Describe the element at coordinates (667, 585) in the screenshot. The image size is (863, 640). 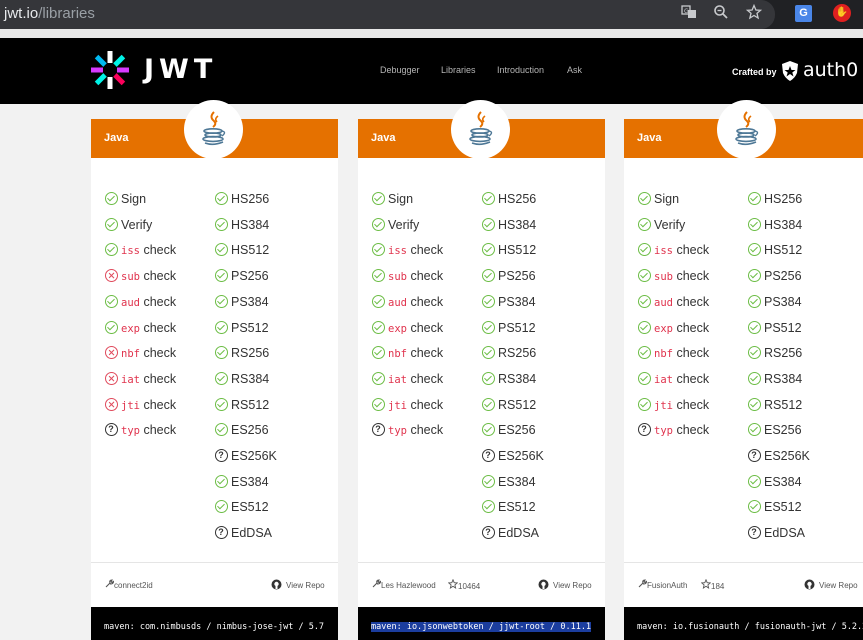
I see `author-name: FusionAuth` at that location.